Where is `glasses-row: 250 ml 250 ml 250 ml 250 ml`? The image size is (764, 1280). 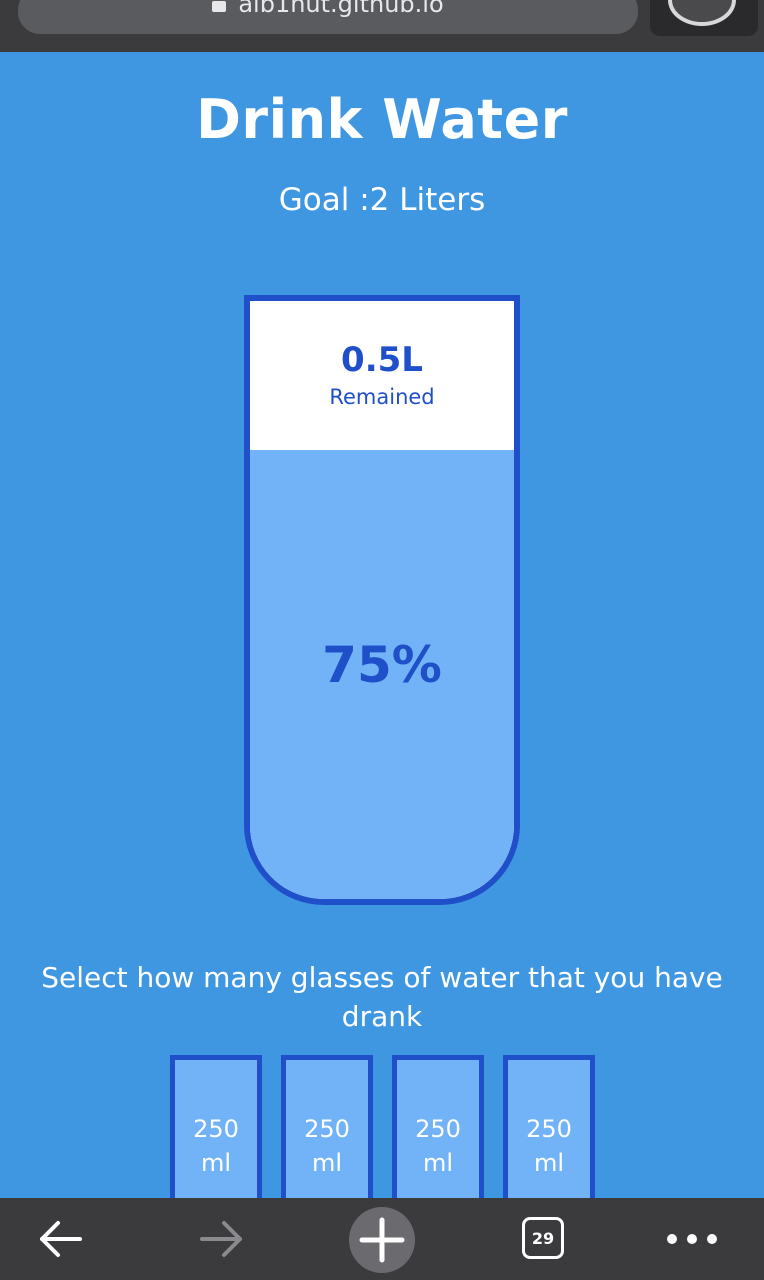
glasses-row: 250 ml 250 ml 250 ml 250 ml is located at coordinates (385, 1135).